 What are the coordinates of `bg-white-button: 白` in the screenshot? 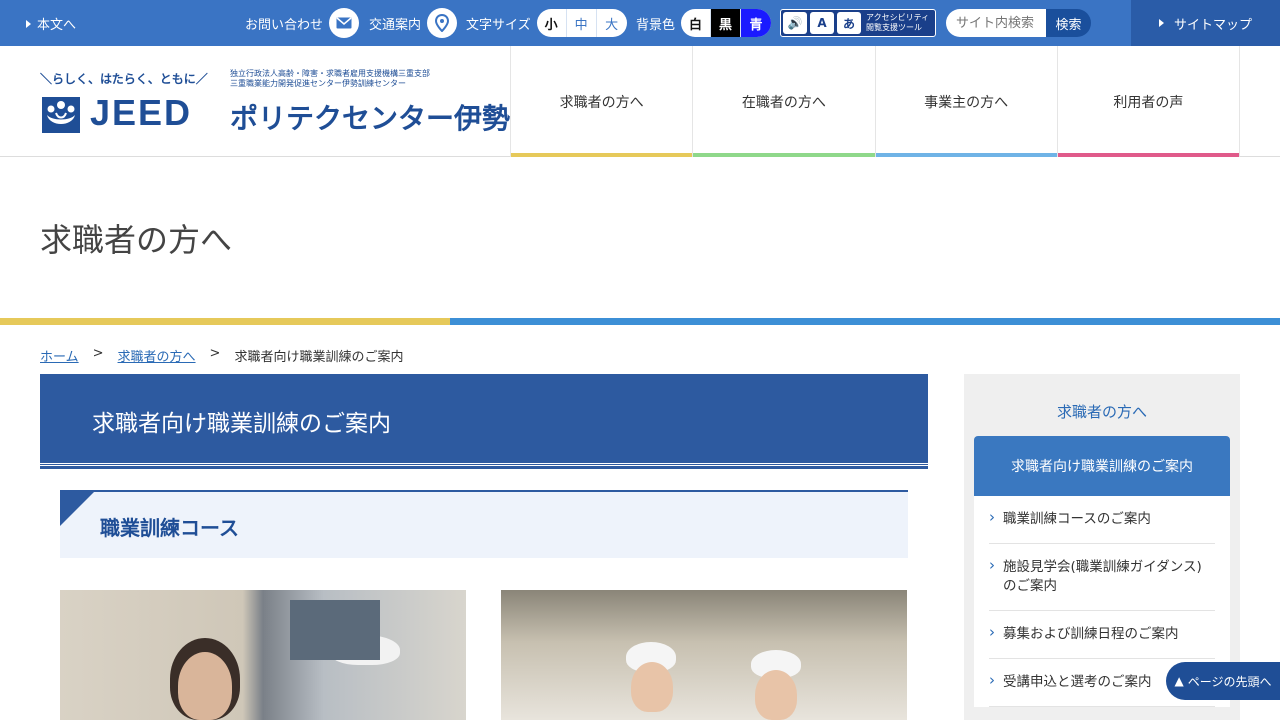 It's located at (696, 23).